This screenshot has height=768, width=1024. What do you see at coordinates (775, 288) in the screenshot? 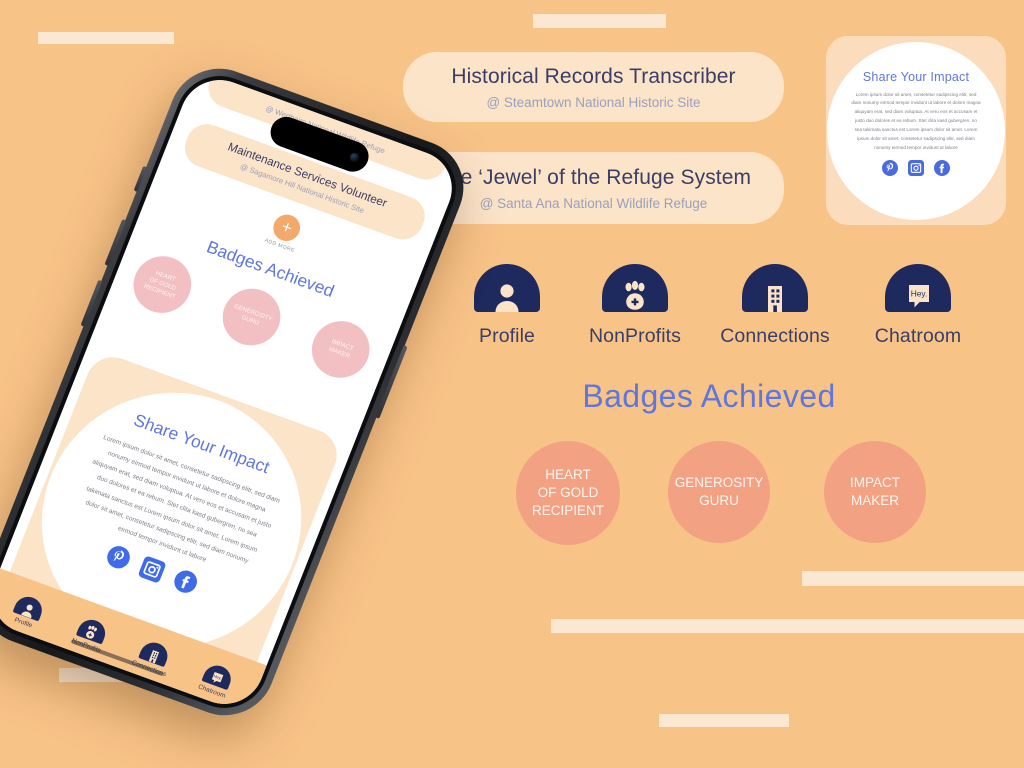
I see `building-icon` at bounding box center [775, 288].